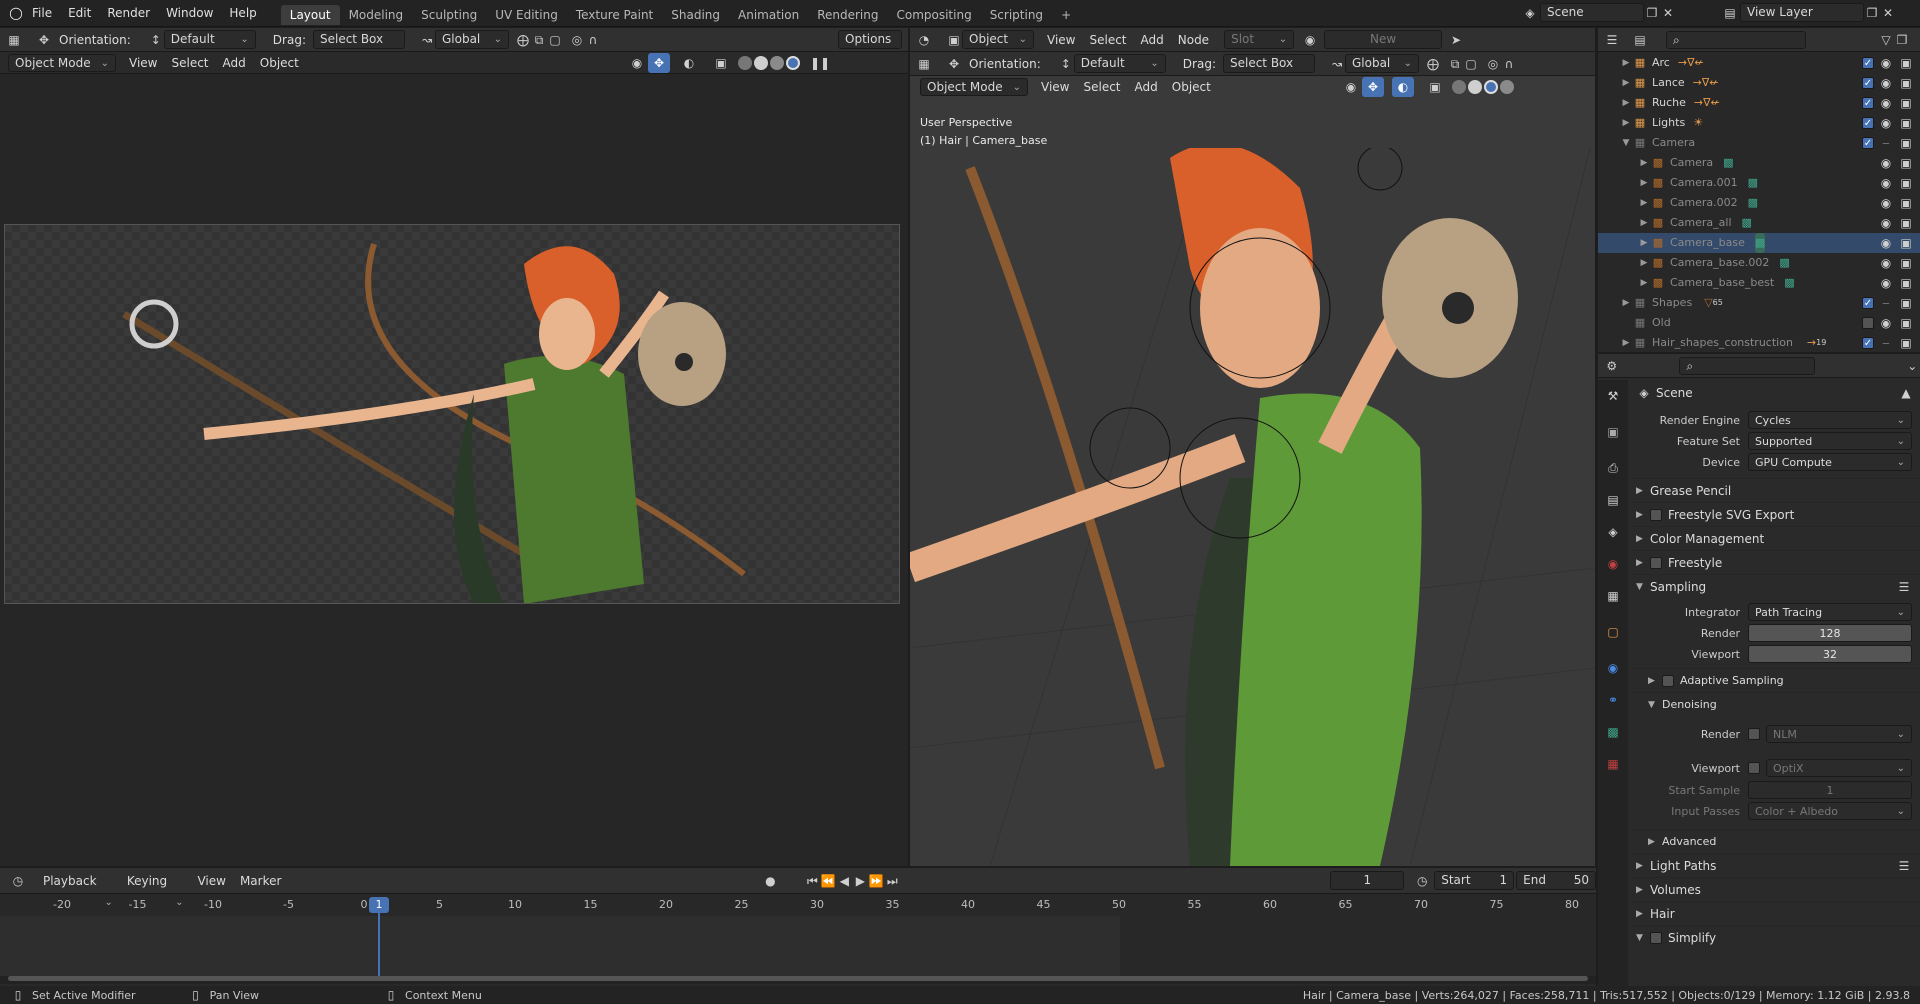  Describe the element at coordinates (1839, 734) in the screenshot. I see `denoise-render-dropdown: NLM` at that location.